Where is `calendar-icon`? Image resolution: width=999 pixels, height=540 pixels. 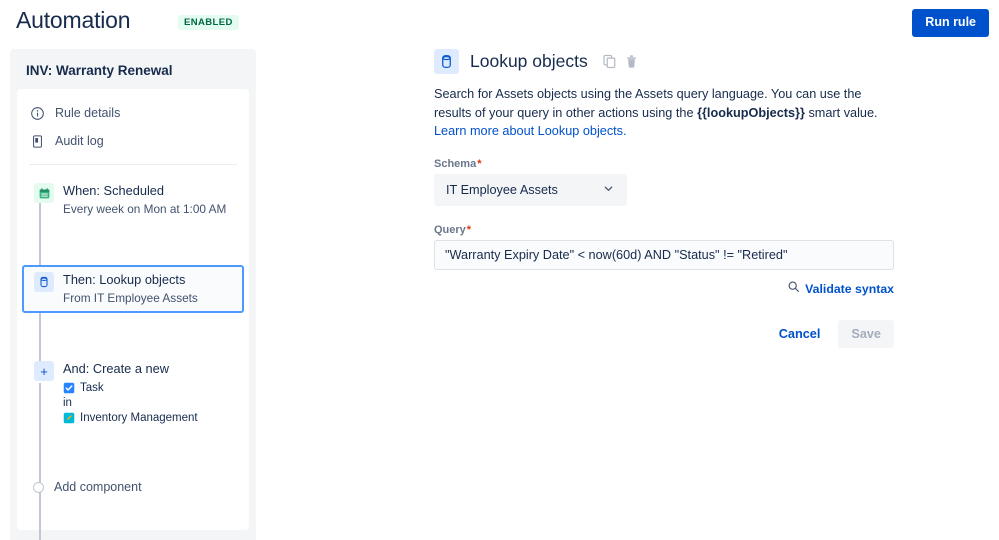 calendar-icon is located at coordinates (44, 193).